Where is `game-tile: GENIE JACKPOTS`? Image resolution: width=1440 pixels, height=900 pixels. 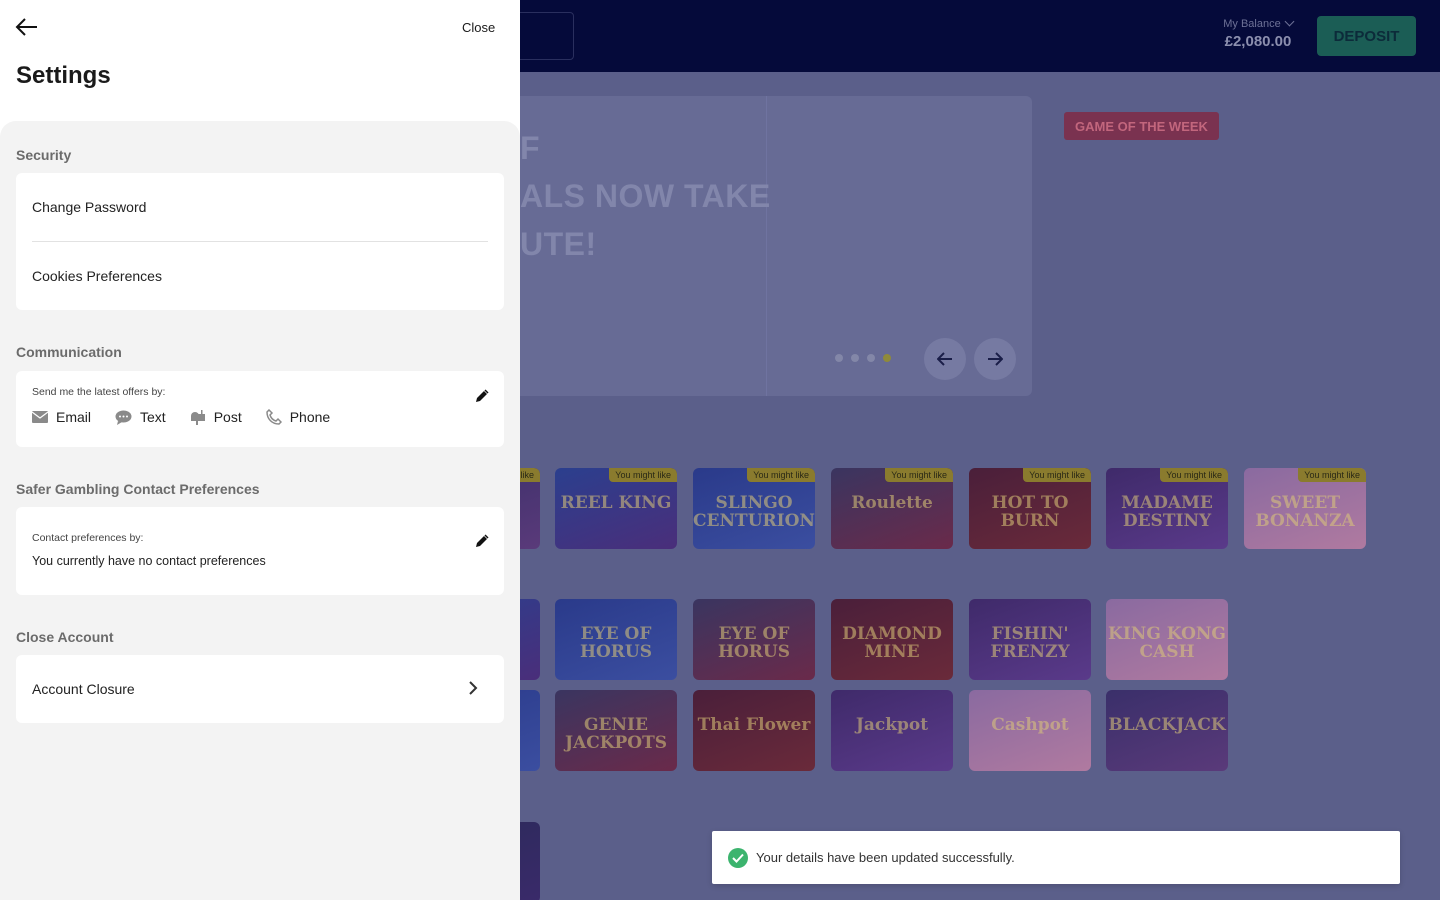
game-tile: GENIE JACKPOTS is located at coordinates (616, 730).